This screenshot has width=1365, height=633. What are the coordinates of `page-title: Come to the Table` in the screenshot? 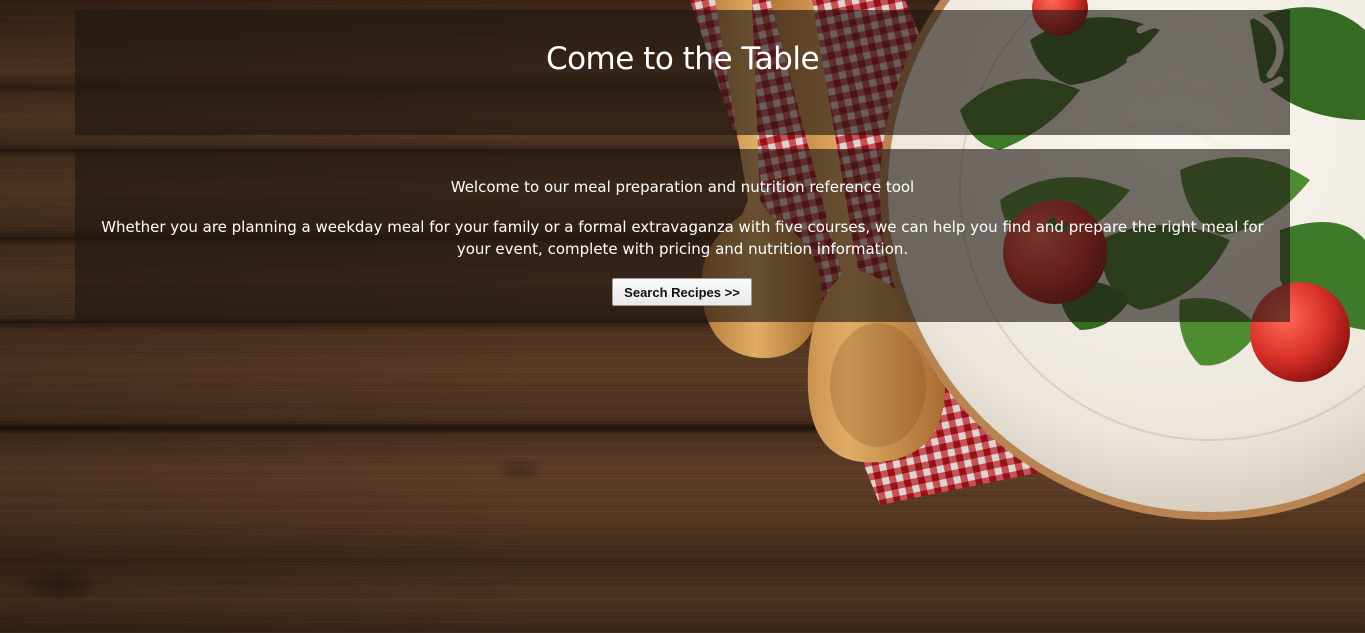 It's located at (682, 59).